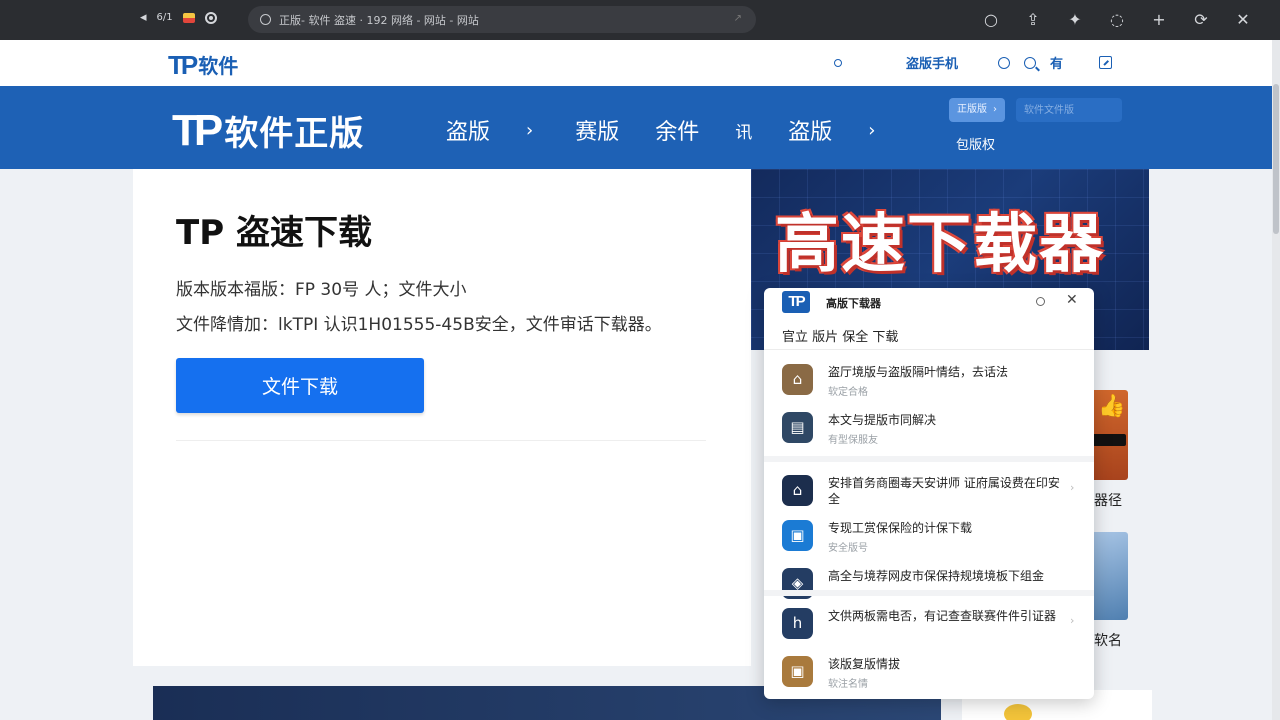  What do you see at coordinates (1003, 62) in the screenshot?
I see `circle-icon` at bounding box center [1003, 62].